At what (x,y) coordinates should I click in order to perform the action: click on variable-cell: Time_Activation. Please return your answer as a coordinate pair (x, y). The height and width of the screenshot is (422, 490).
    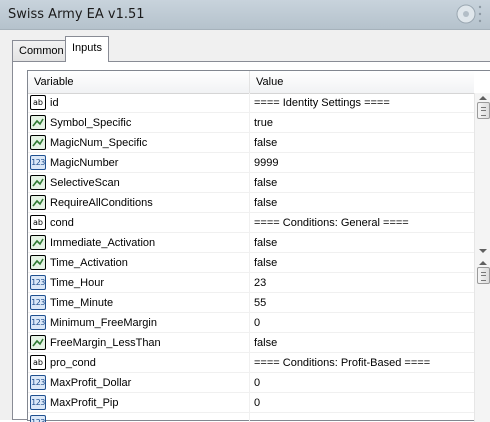
    Looking at the image, I should click on (139, 263).